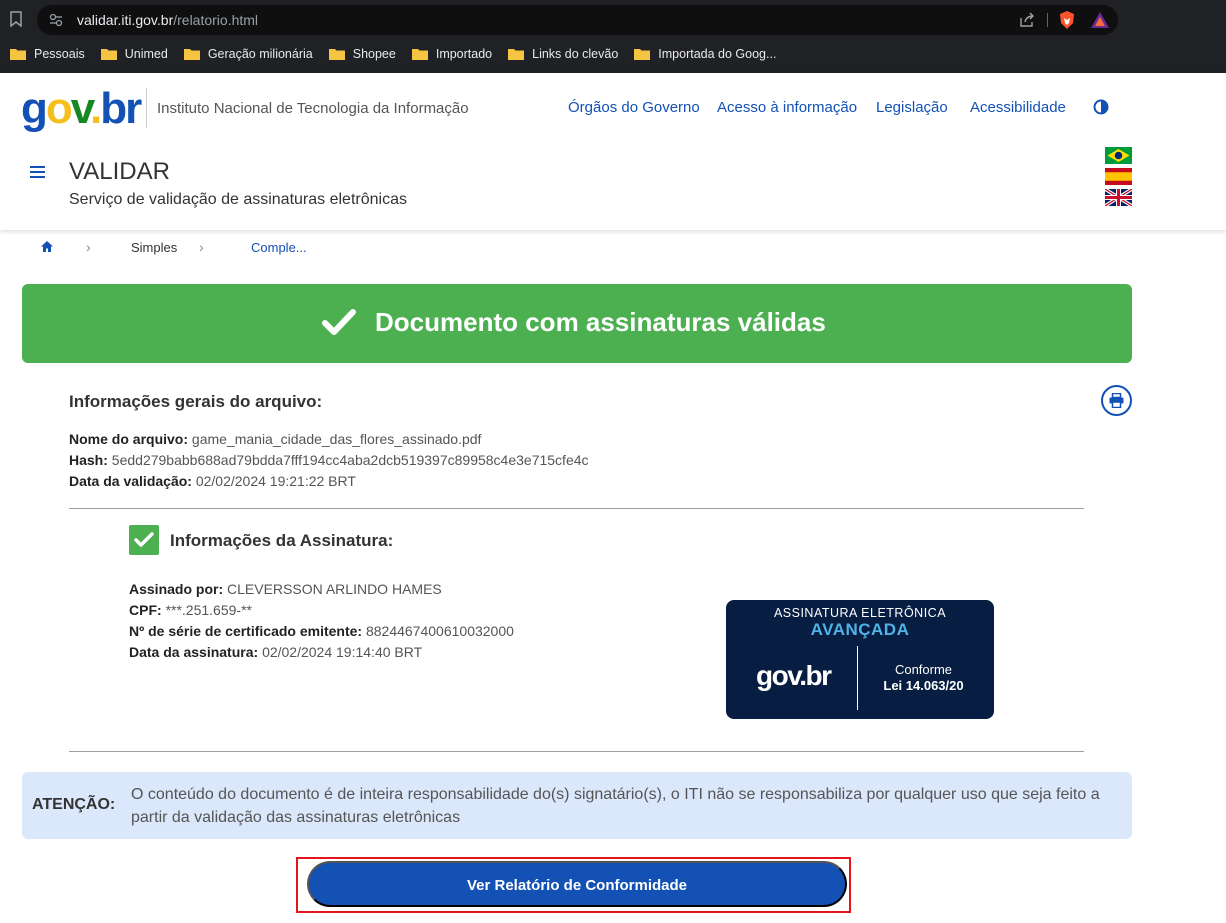 The image size is (1226, 923). What do you see at coordinates (577, 20) in the screenshot?
I see `address-bar: validar.iti.gov.br/relatorio.html` at bounding box center [577, 20].